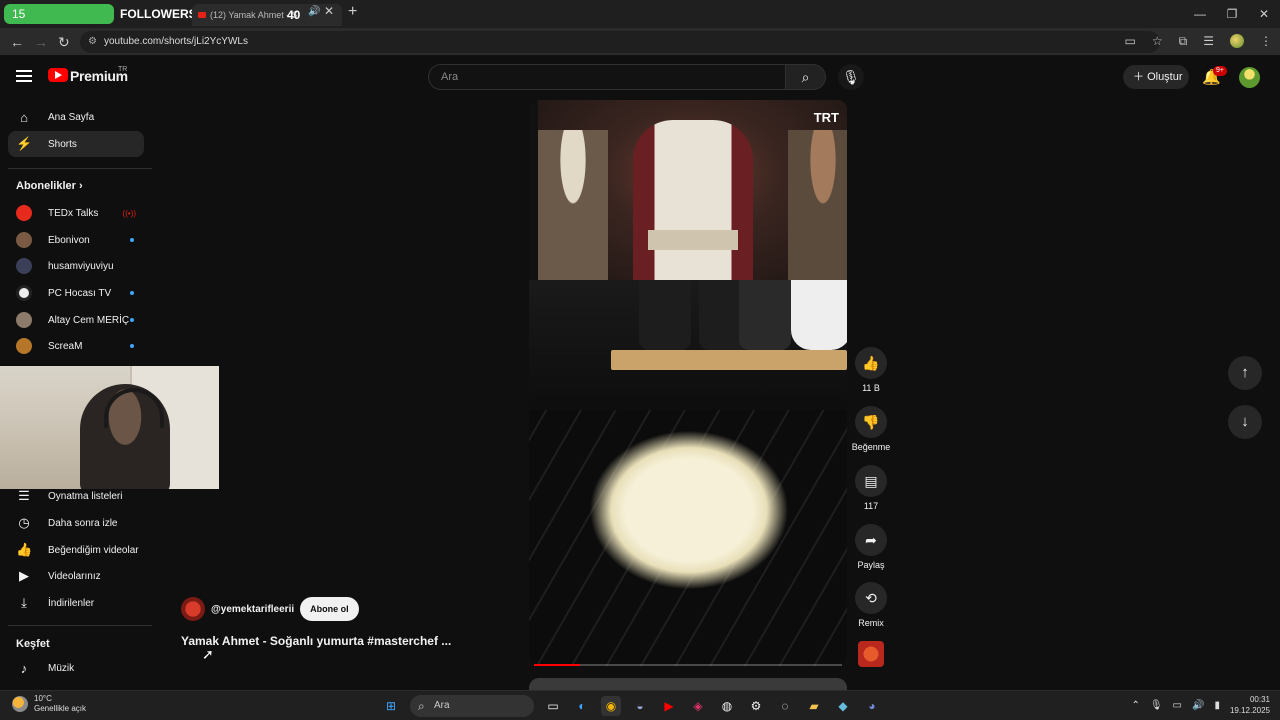 Image resolution: width=1280 pixels, height=720 pixels. I want to click on chevron-up-icon: ⌃, so click(1135, 705).